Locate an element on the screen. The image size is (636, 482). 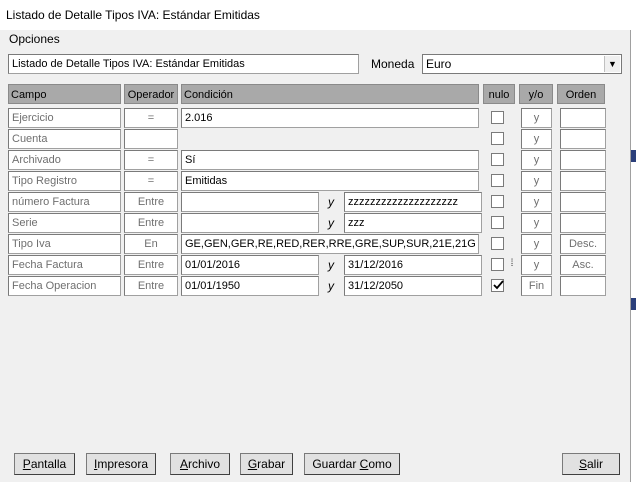
salir-label: Salir is located at coordinates (591, 464).